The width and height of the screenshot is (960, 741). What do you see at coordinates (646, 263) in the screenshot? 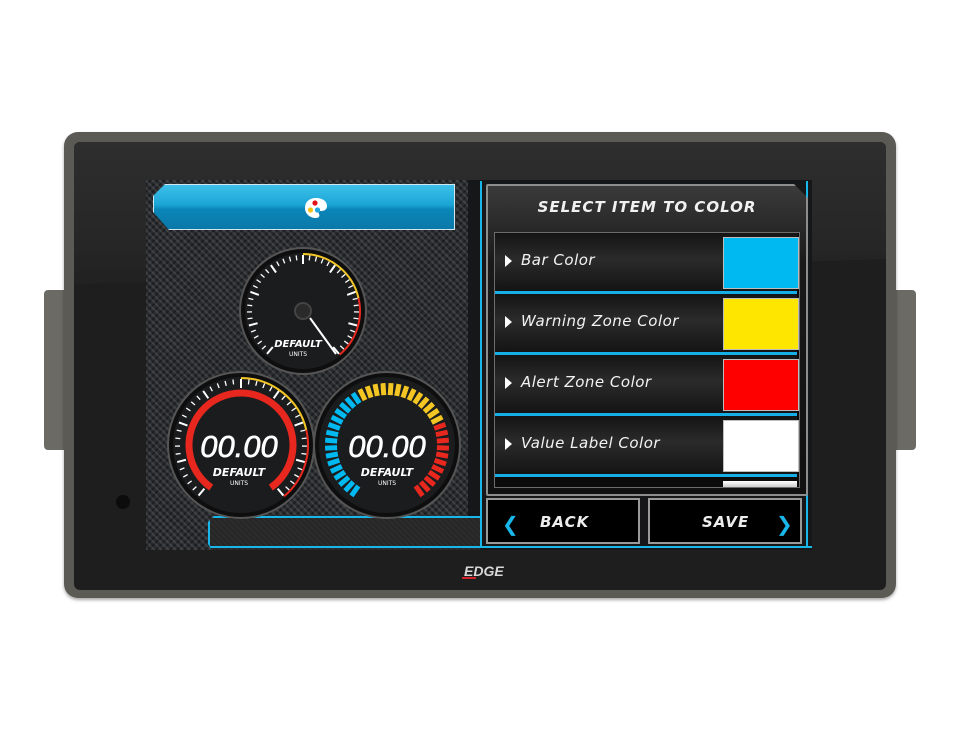
I see `menu-item-bar-color: Bar Color` at bounding box center [646, 263].